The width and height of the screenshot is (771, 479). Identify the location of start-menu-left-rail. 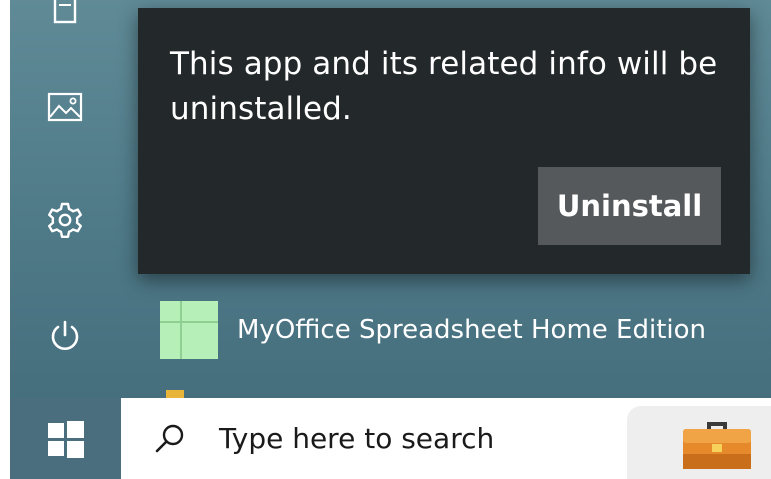
(65, 199).